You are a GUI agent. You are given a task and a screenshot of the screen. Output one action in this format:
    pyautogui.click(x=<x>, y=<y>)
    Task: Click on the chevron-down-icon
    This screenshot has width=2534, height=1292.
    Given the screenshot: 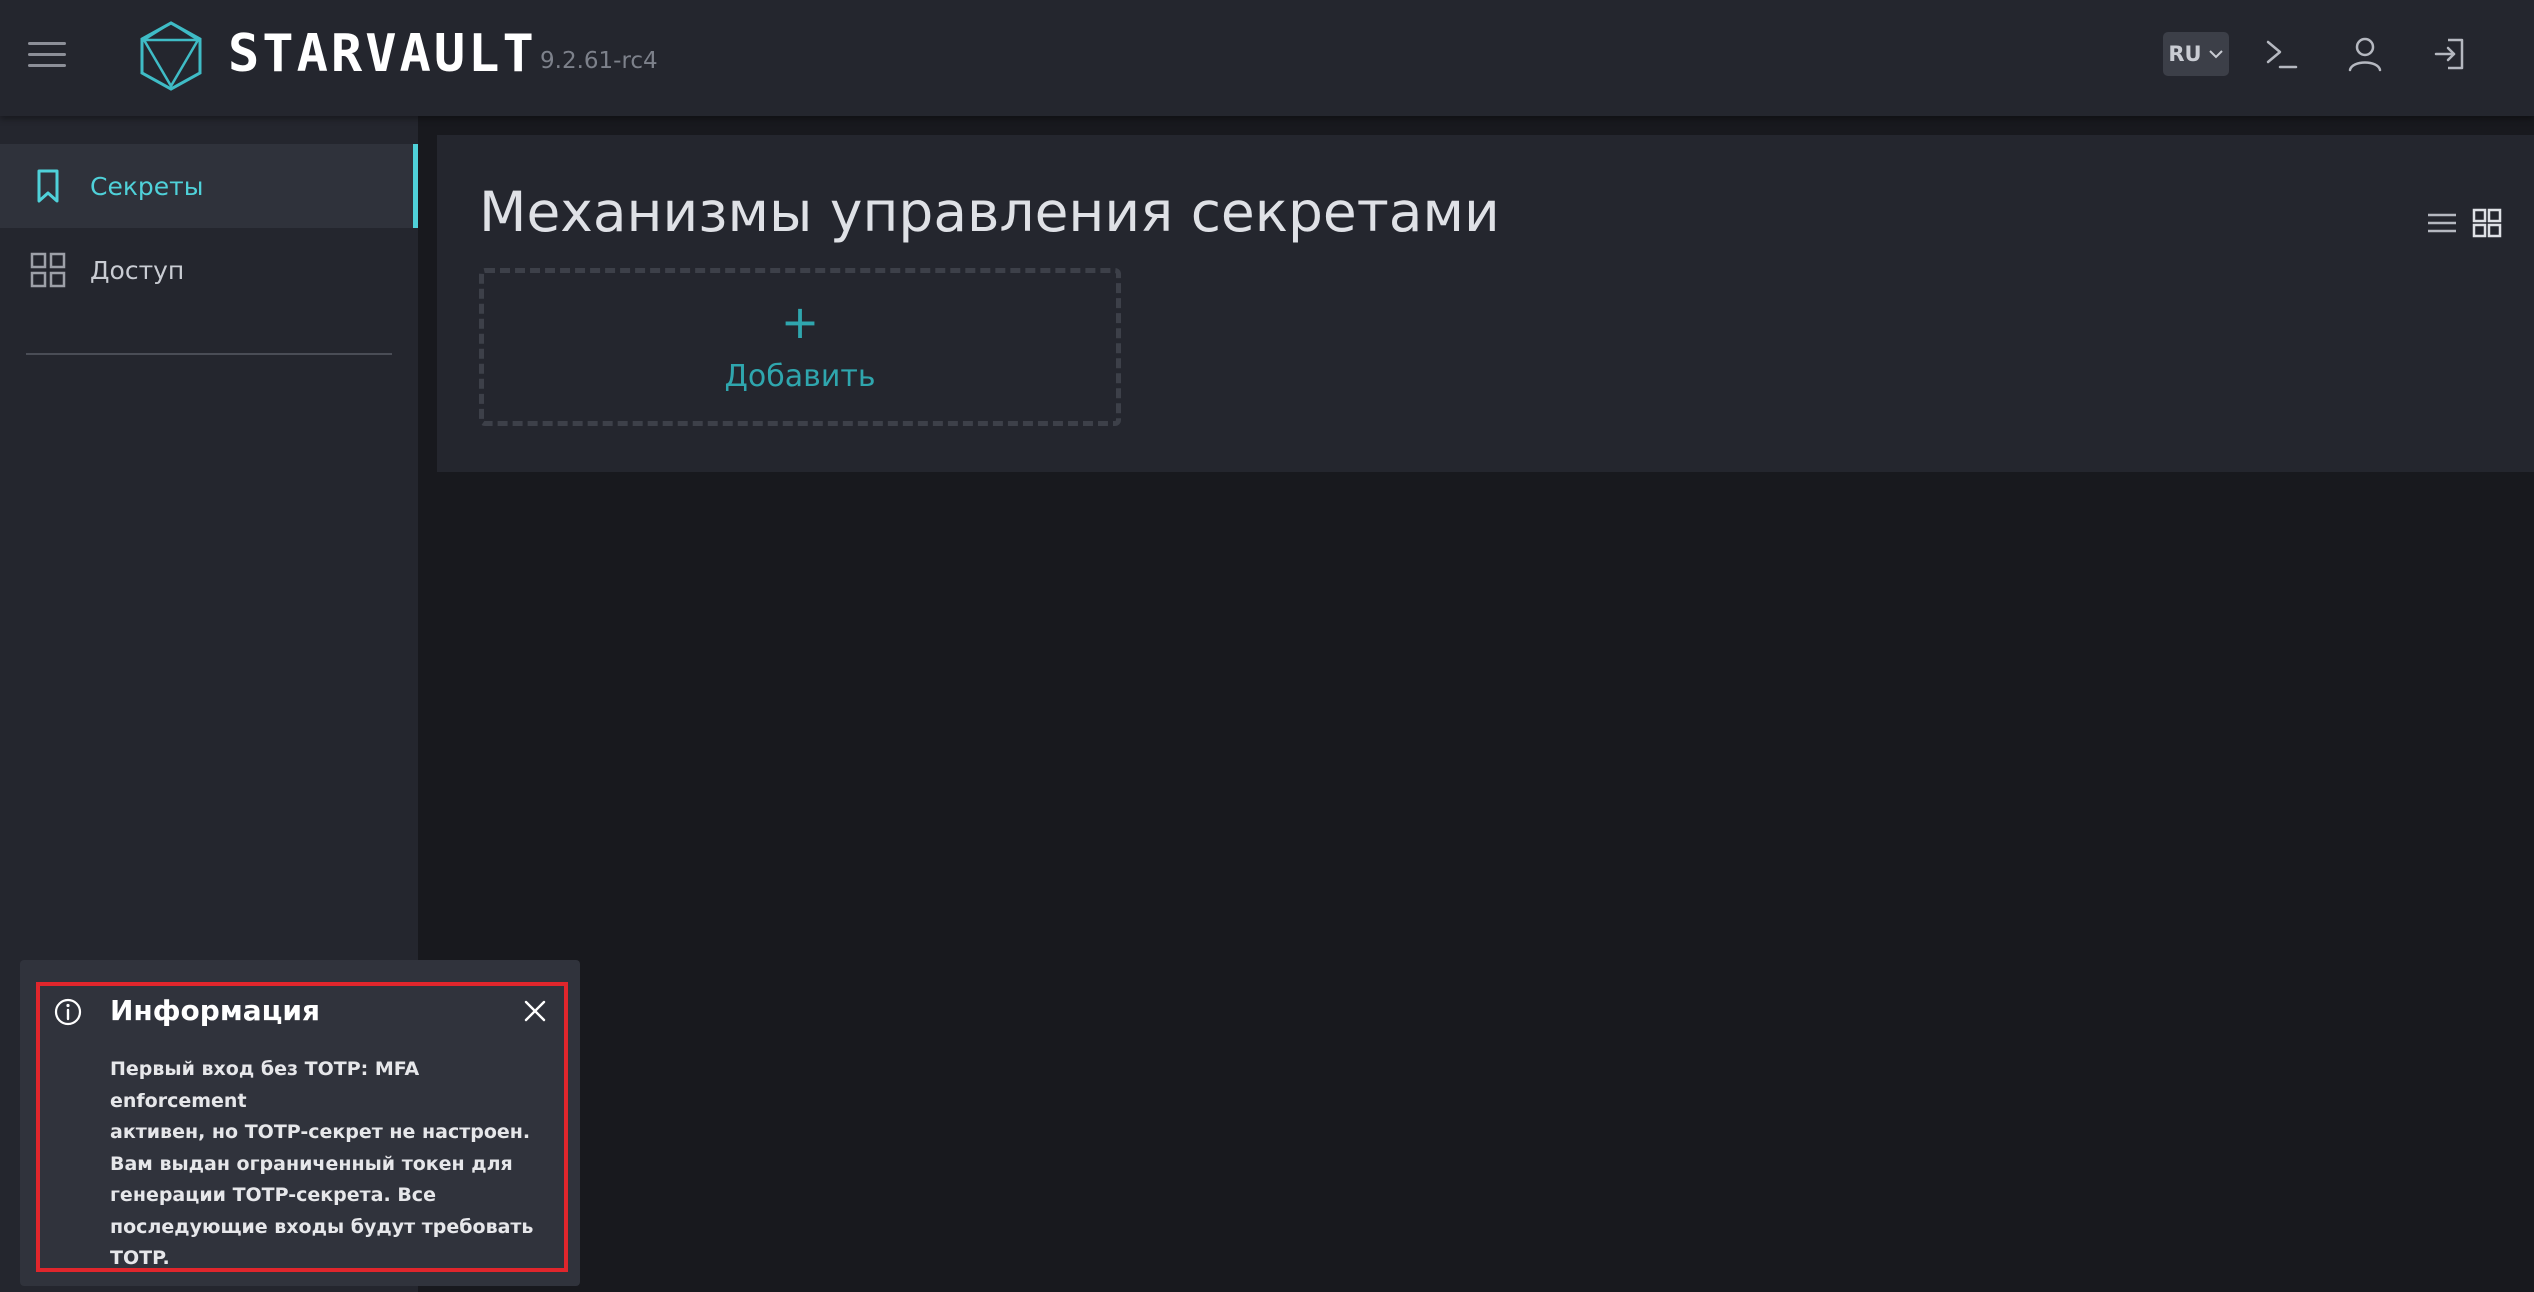 What is the action you would take?
    pyautogui.click(x=2215, y=54)
    